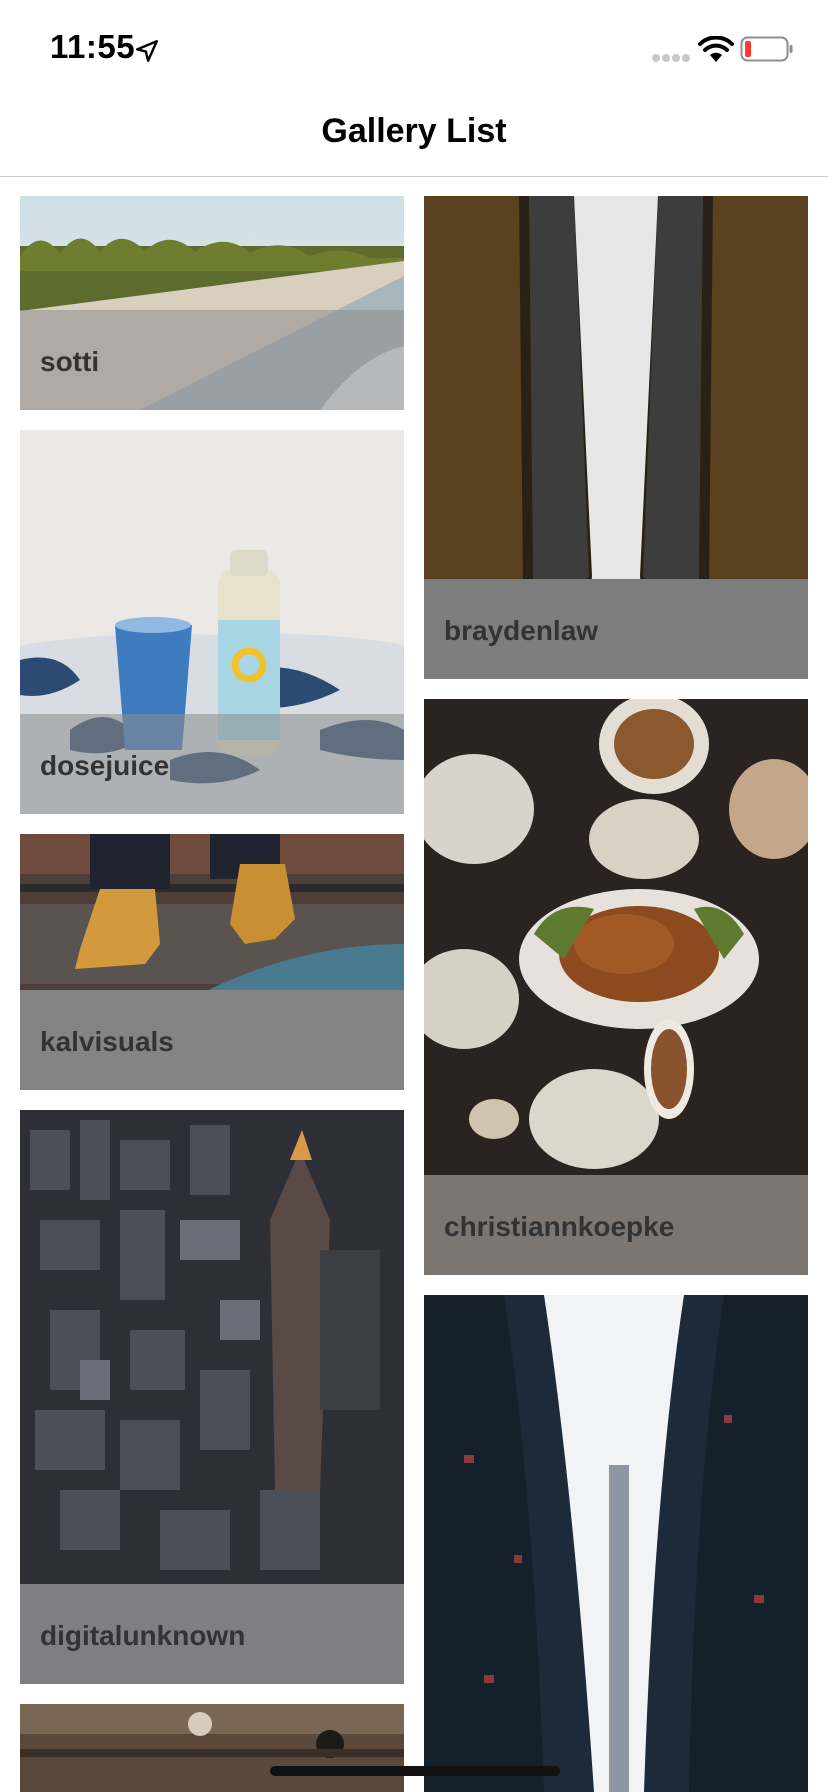 Image resolution: width=828 pixels, height=1792 pixels. Describe the element at coordinates (143, 1635) in the screenshot. I see `gallery-caption: digitalunknown` at that location.